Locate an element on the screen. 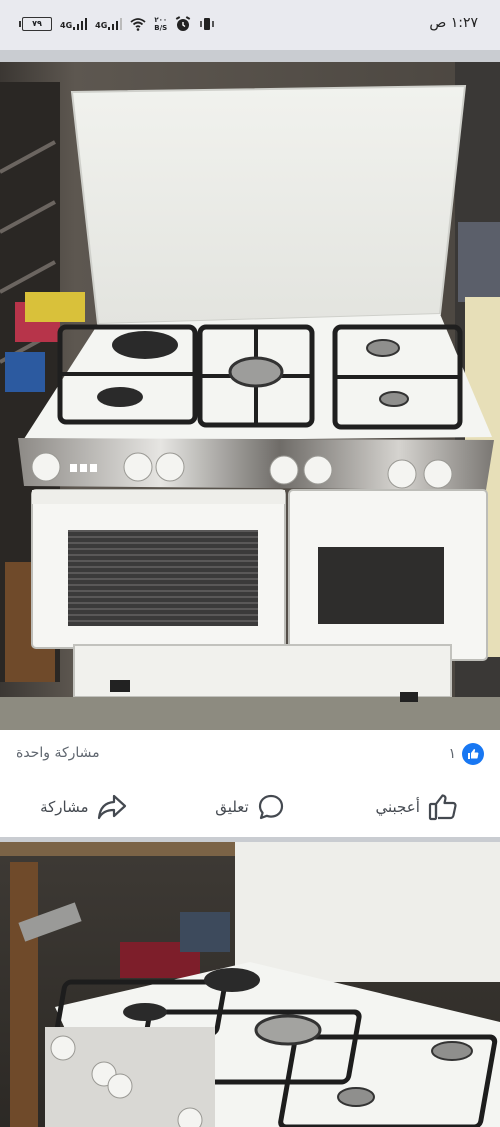  like-label: أعجبني is located at coordinates (397, 807).